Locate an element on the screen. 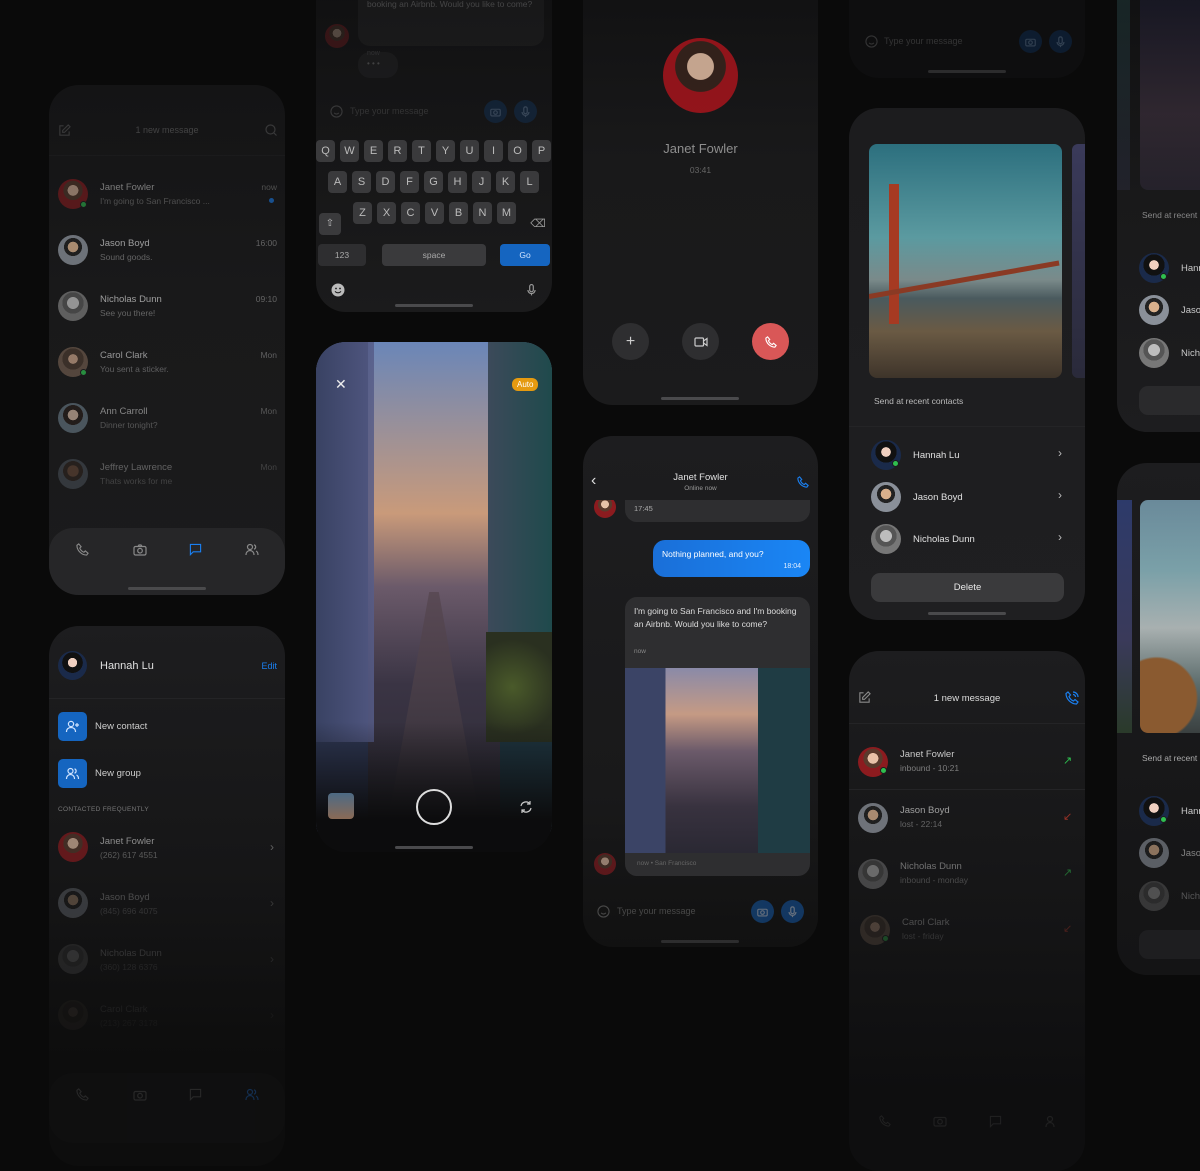  space-key: space is located at coordinates (434, 255).